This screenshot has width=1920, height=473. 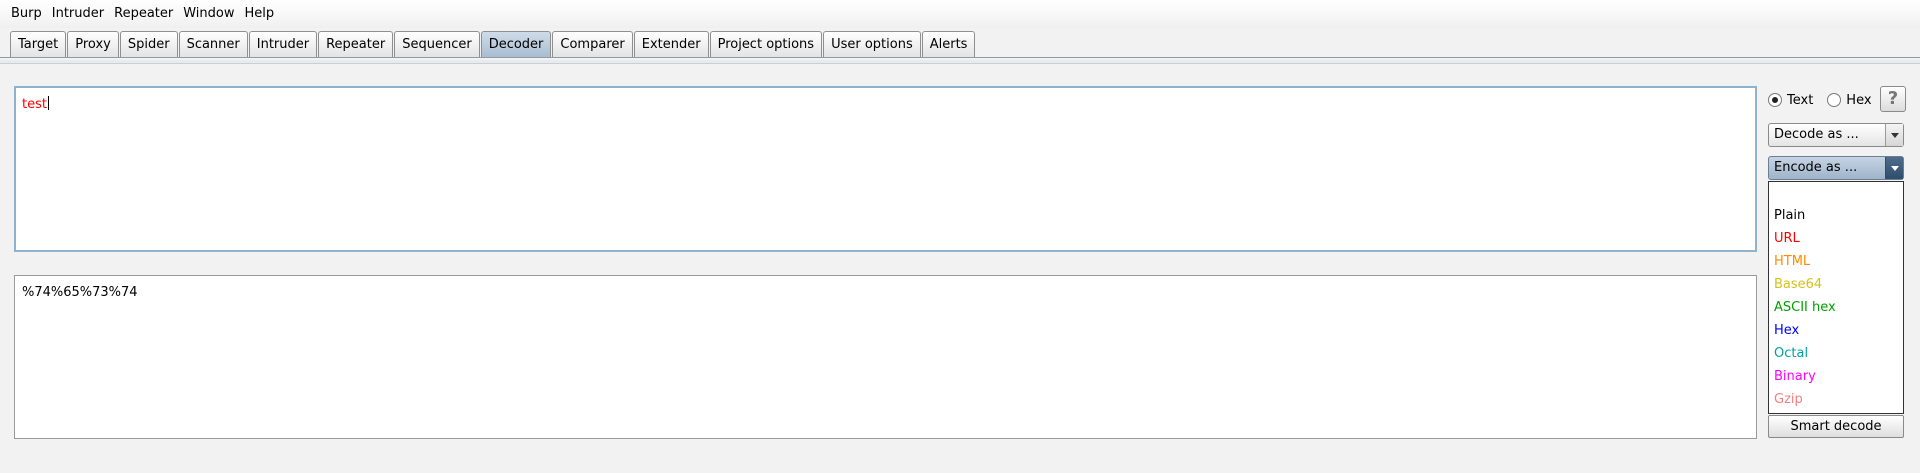 I want to click on encode-option-gzip: Gzip, so click(x=1788, y=399).